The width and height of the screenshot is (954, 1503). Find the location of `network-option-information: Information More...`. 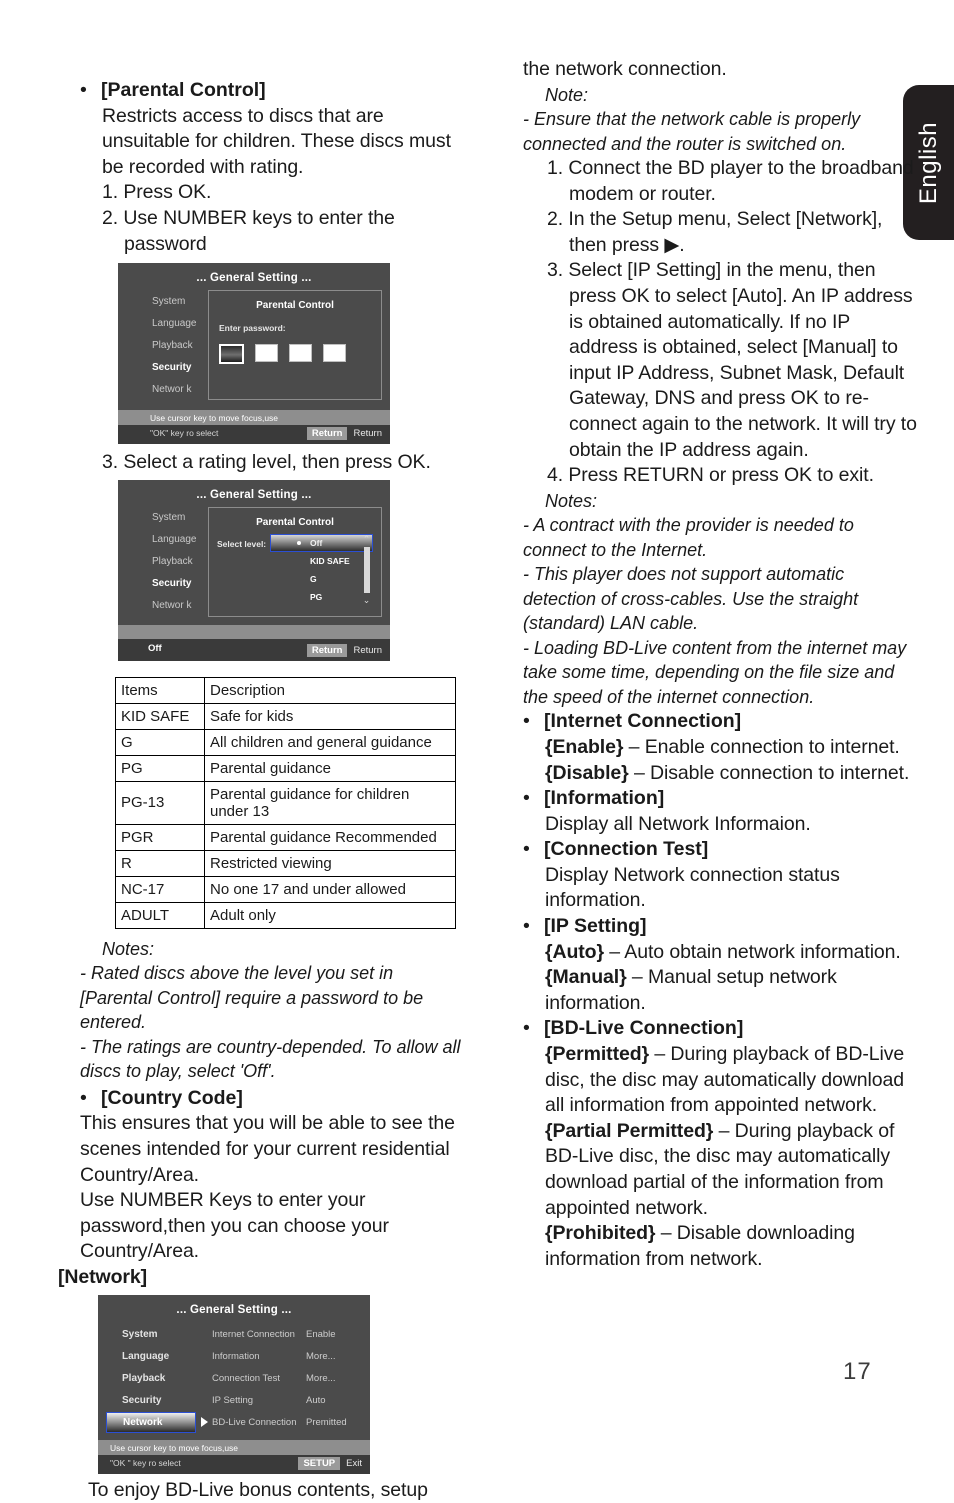

network-option-information: Information More... is located at coordinates (288, 1357).